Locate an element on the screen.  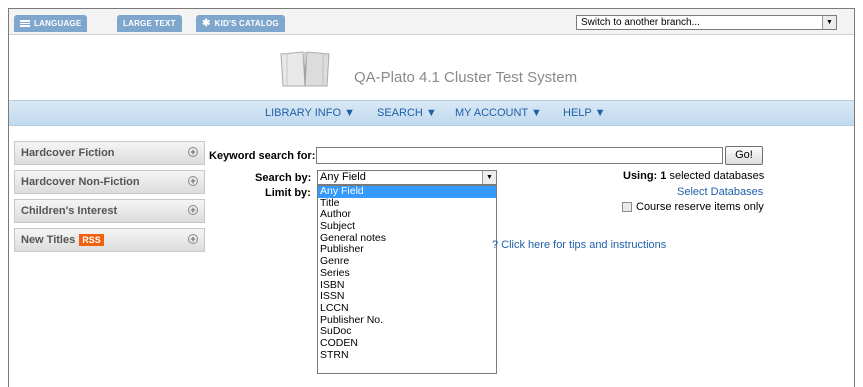
sidebar-item-new-titles: New Titles RSS + is located at coordinates (109, 240).